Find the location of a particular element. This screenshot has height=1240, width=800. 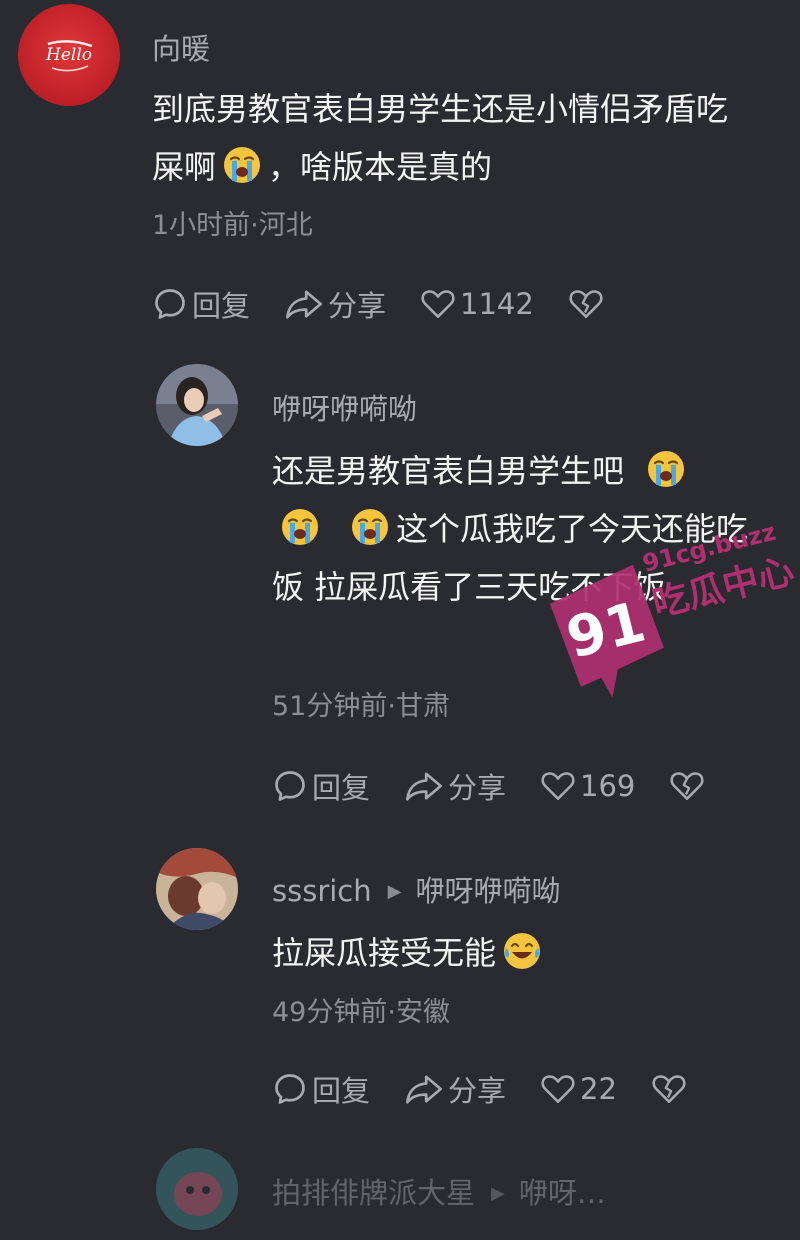

avatar: Hello is located at coordinates (69, 55).